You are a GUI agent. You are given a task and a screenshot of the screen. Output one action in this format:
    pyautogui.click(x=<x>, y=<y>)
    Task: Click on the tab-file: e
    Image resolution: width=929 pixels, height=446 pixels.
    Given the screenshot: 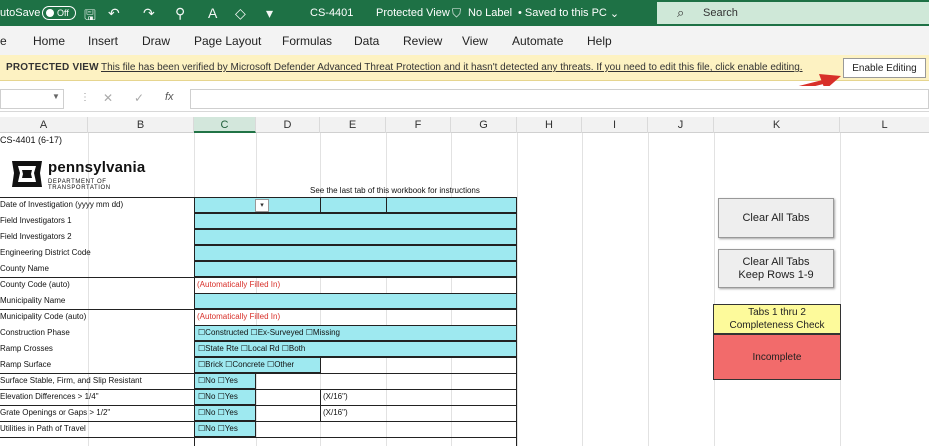 What is the action you would take?
    pyautogui.click(x=3, y=41)
    